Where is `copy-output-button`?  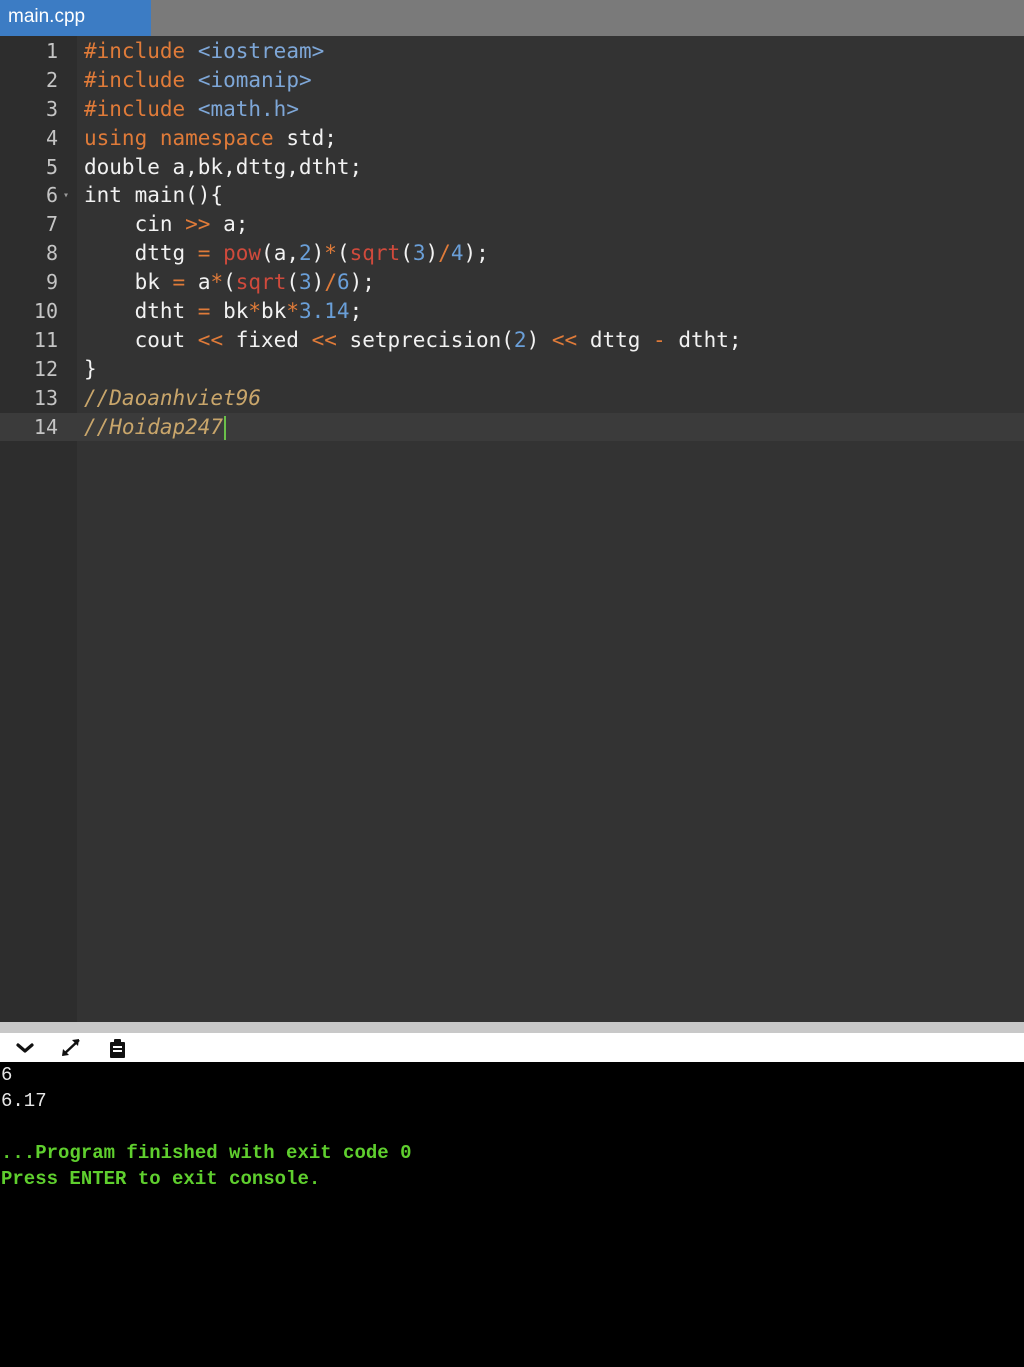
copy-output-button is located at coordinates (117, 1048).